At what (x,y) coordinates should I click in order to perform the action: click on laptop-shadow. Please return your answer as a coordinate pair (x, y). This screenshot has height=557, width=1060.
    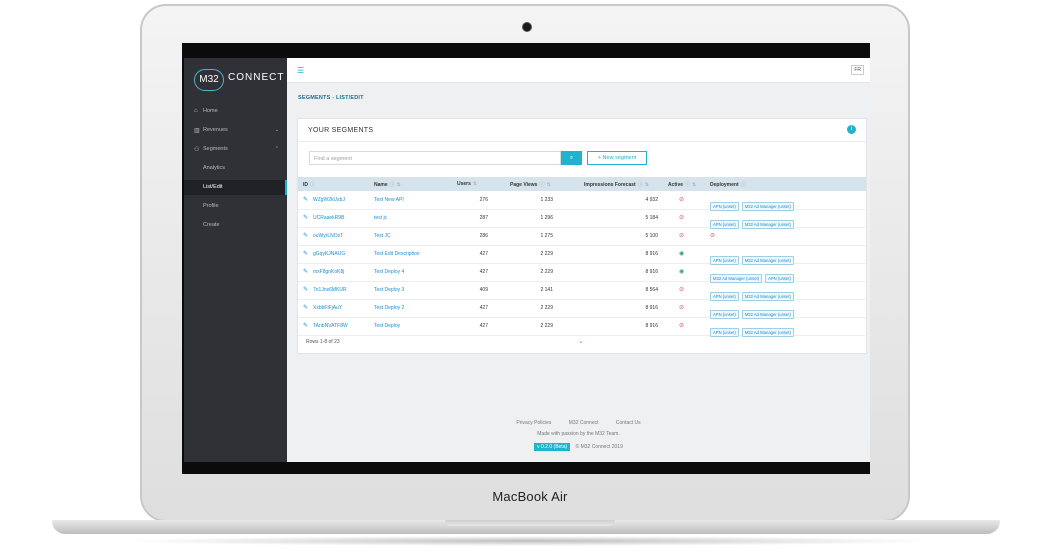
    Looking at the image, I should click on (530, 541).